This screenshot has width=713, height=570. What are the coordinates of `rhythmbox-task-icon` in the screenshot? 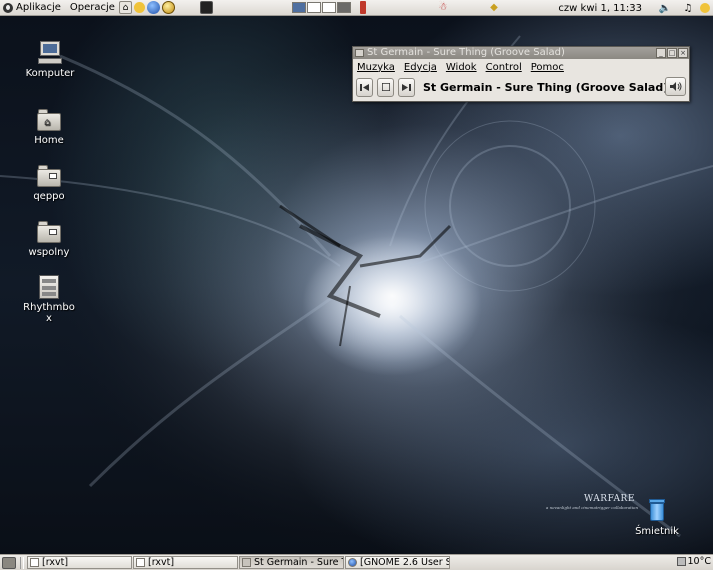 It's located at (246, 562).